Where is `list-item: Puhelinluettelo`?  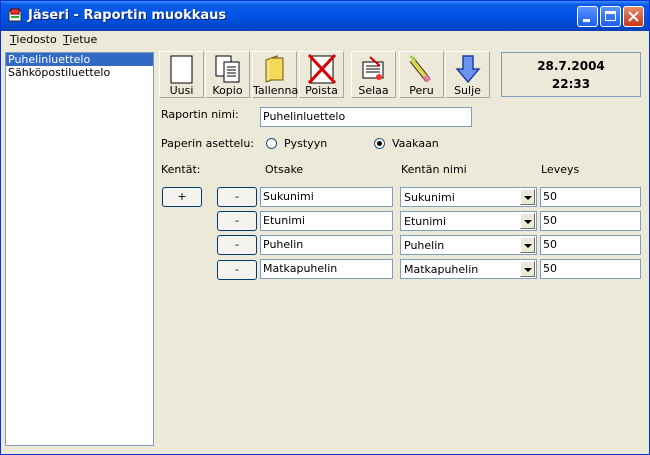 list-item: Puhelinluettelo is located at coordinates (79, 59).